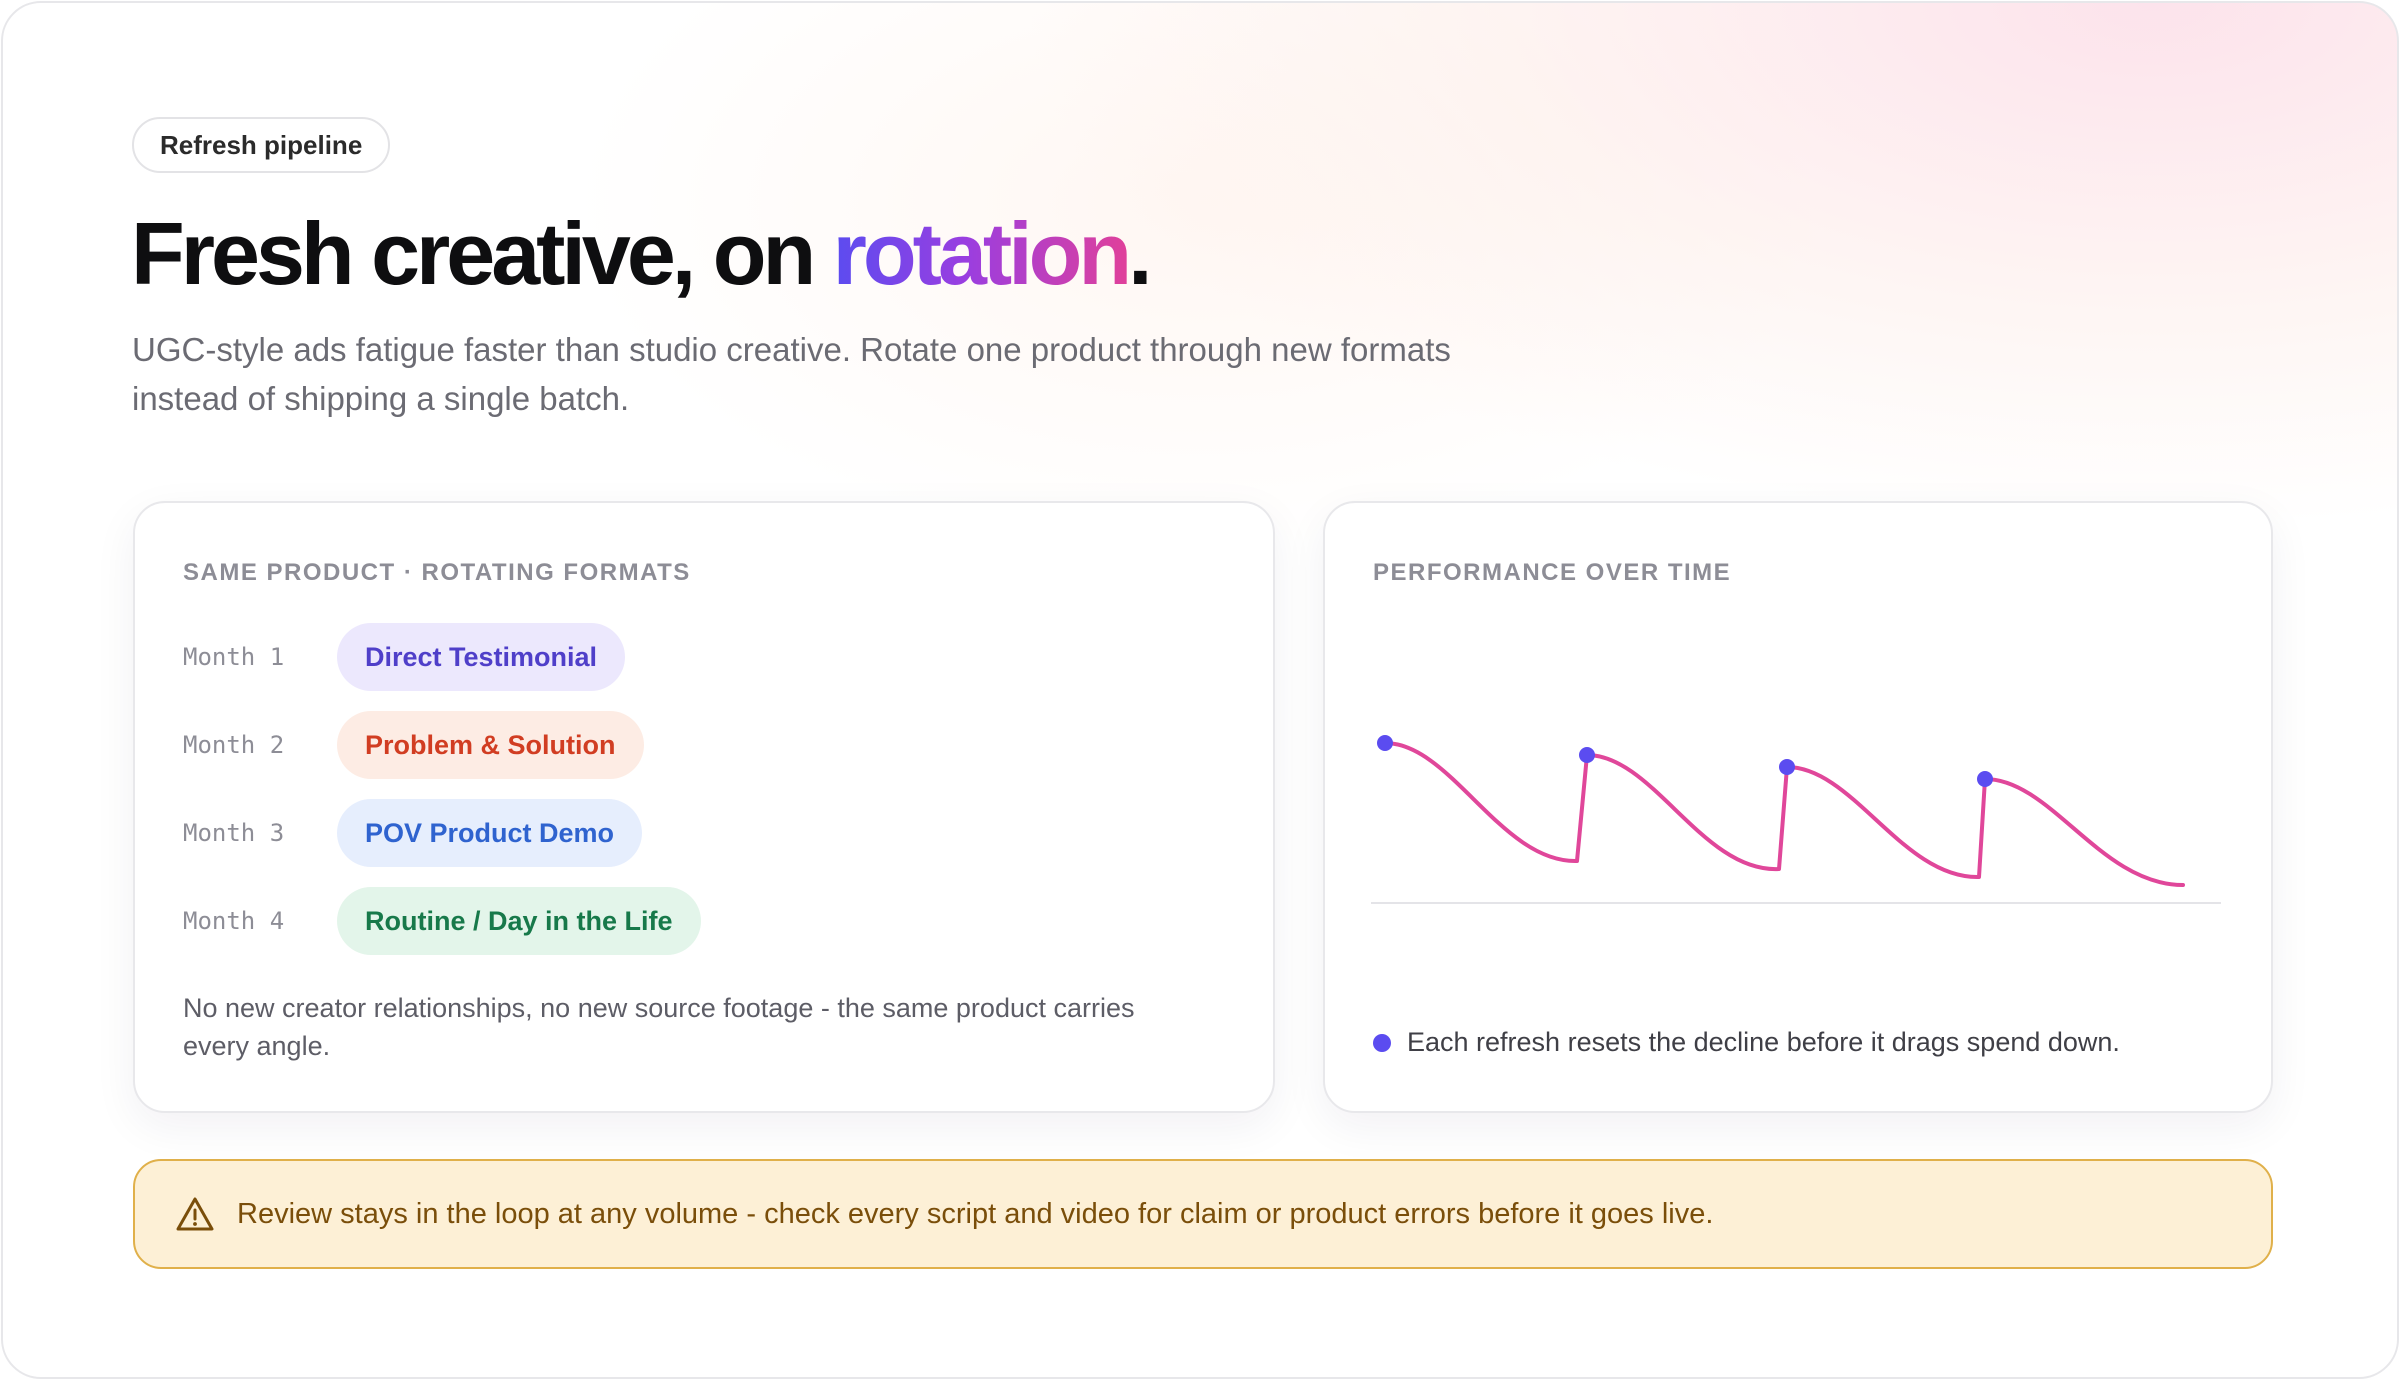 This screenshot has height=1380, width=2400. I want to click on format-row-month: Month 4, so click(234, 921).